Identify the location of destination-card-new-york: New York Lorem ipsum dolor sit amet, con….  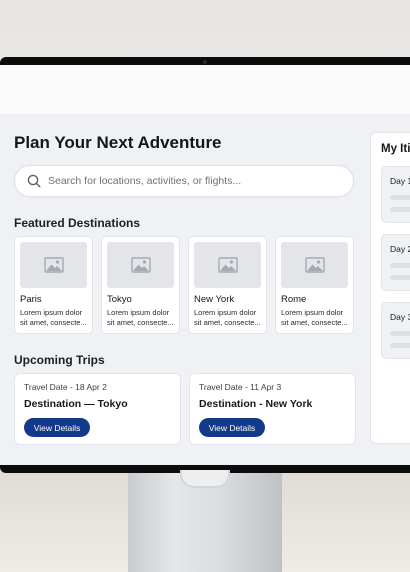
(227, 285).